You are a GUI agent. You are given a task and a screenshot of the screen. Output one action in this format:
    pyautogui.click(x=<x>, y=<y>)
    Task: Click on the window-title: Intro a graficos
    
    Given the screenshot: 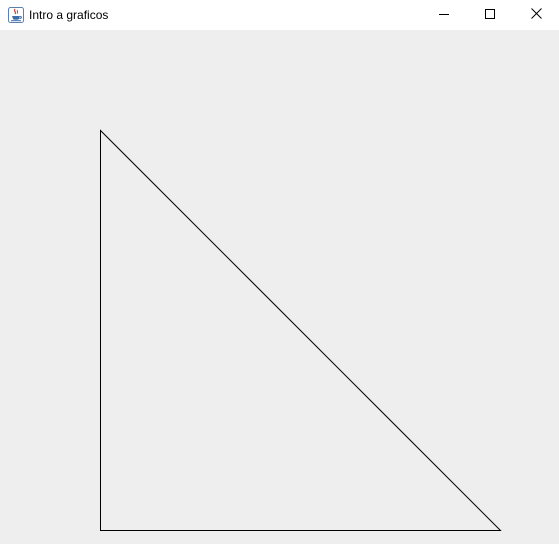 What is the action you would take?
    pyautogui.click(x=69, y=15)
    